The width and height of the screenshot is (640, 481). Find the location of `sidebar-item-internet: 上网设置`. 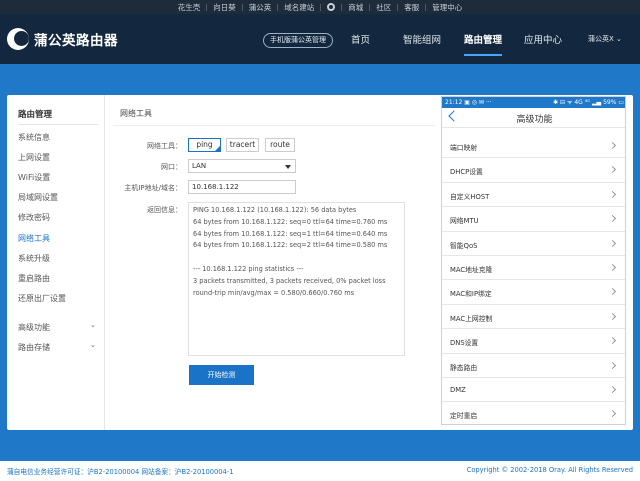

sidebar-item-internet: 上网设置 is located at coordinates (34, 157).